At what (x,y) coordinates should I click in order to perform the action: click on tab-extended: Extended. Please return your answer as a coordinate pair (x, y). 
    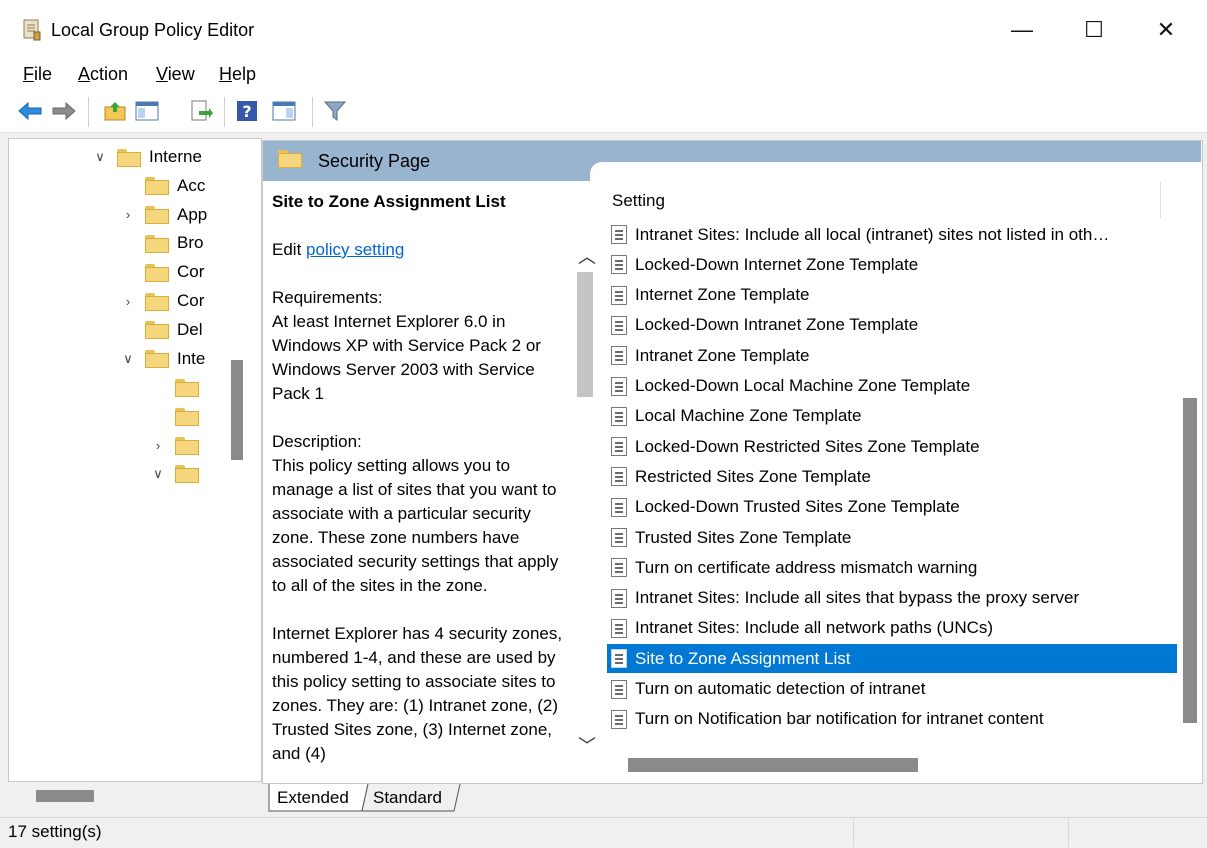
    Looking at the image, I should click on (313, 798).